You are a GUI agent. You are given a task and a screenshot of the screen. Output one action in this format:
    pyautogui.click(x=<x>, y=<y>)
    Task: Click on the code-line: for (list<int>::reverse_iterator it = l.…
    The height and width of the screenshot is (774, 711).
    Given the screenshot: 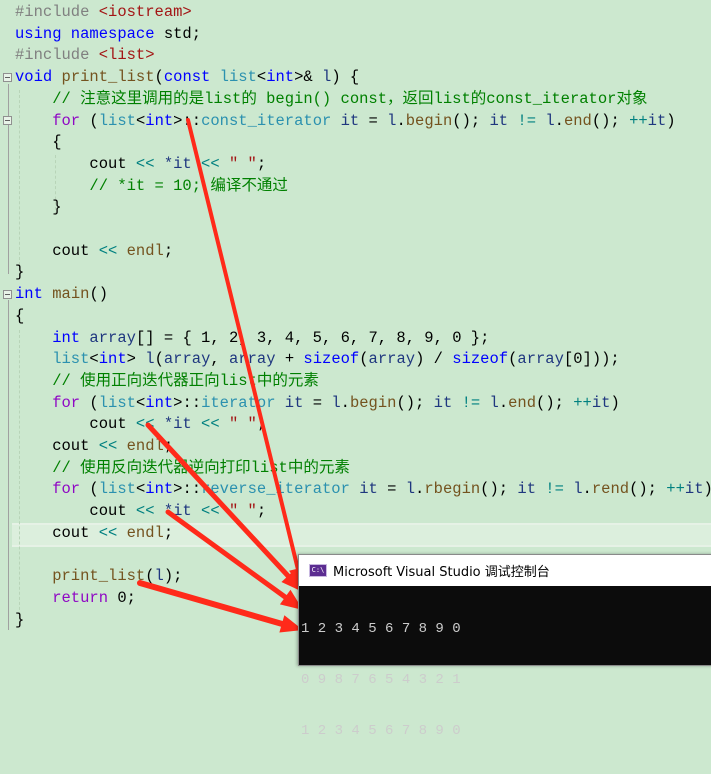 What is the action you would take?
    pyautogui.click(x=363, y=489)
    